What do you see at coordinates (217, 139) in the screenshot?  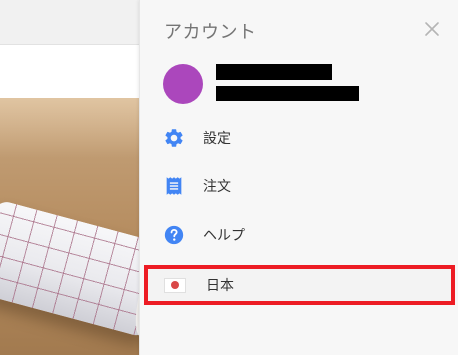 I see `menu-label-settings: 設定` at bounding box center [217, 139].